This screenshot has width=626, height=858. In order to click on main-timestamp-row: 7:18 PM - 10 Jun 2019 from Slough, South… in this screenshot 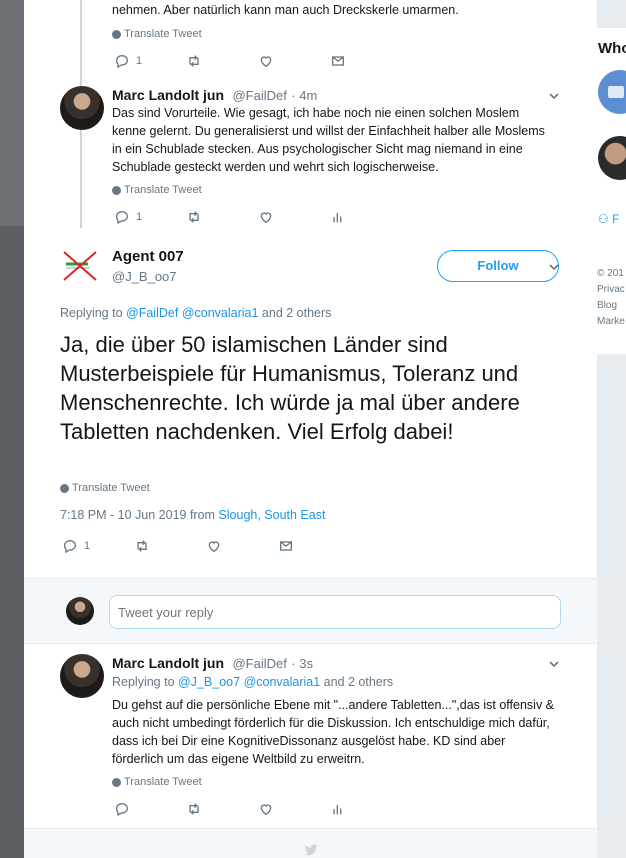, I will do `click(192, 515)`.